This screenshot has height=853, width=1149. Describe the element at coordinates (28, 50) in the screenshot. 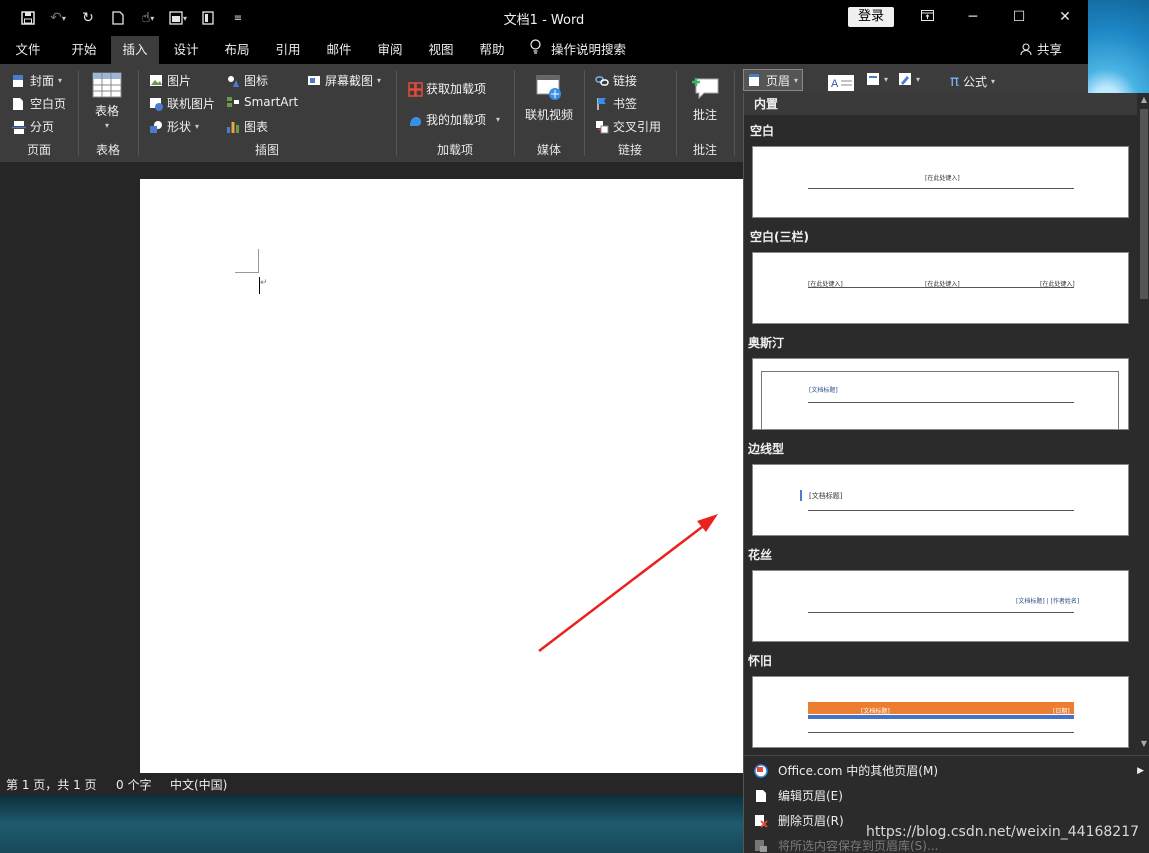

I see `tab-file: 文件` at that location.